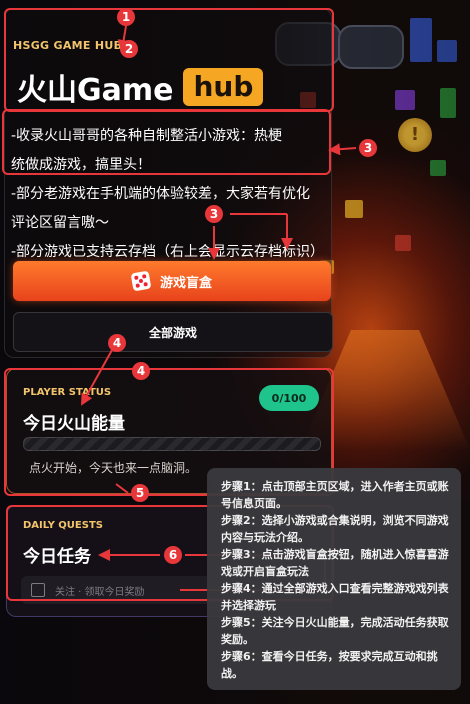  I want to click on step-text: 步骤1：点击顶部主页区域，进入作者主页或账号信息页面。, so click(335, 495).